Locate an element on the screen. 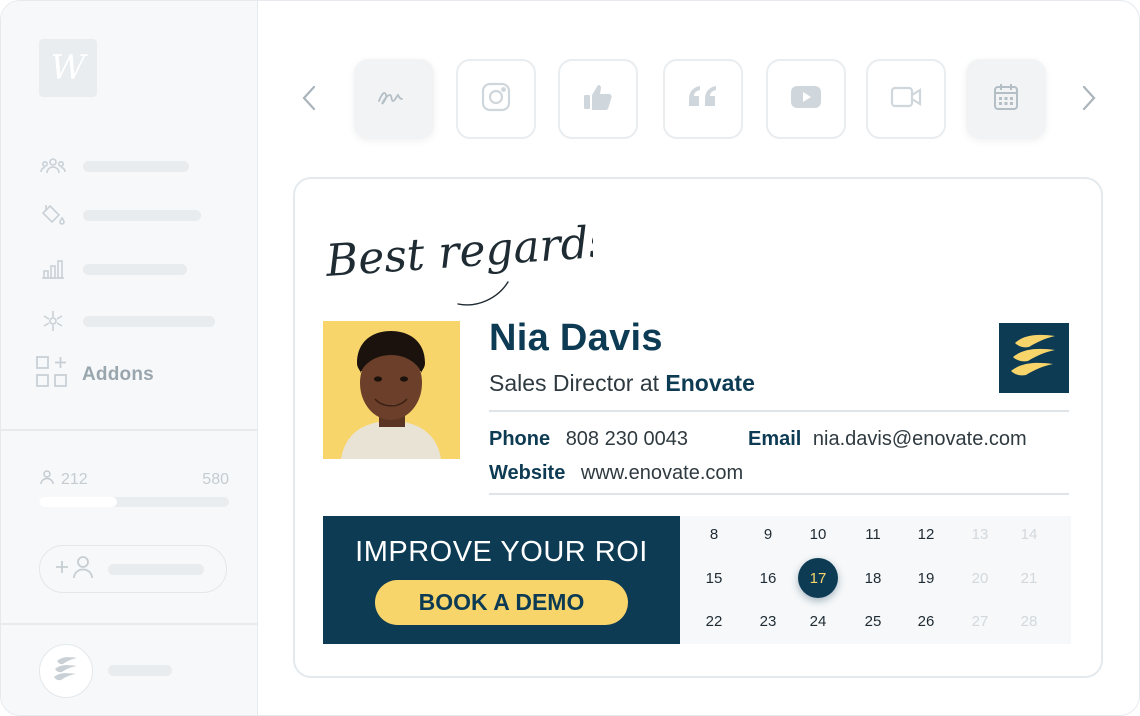  integrations-icon is located at coordinates (53, 321).